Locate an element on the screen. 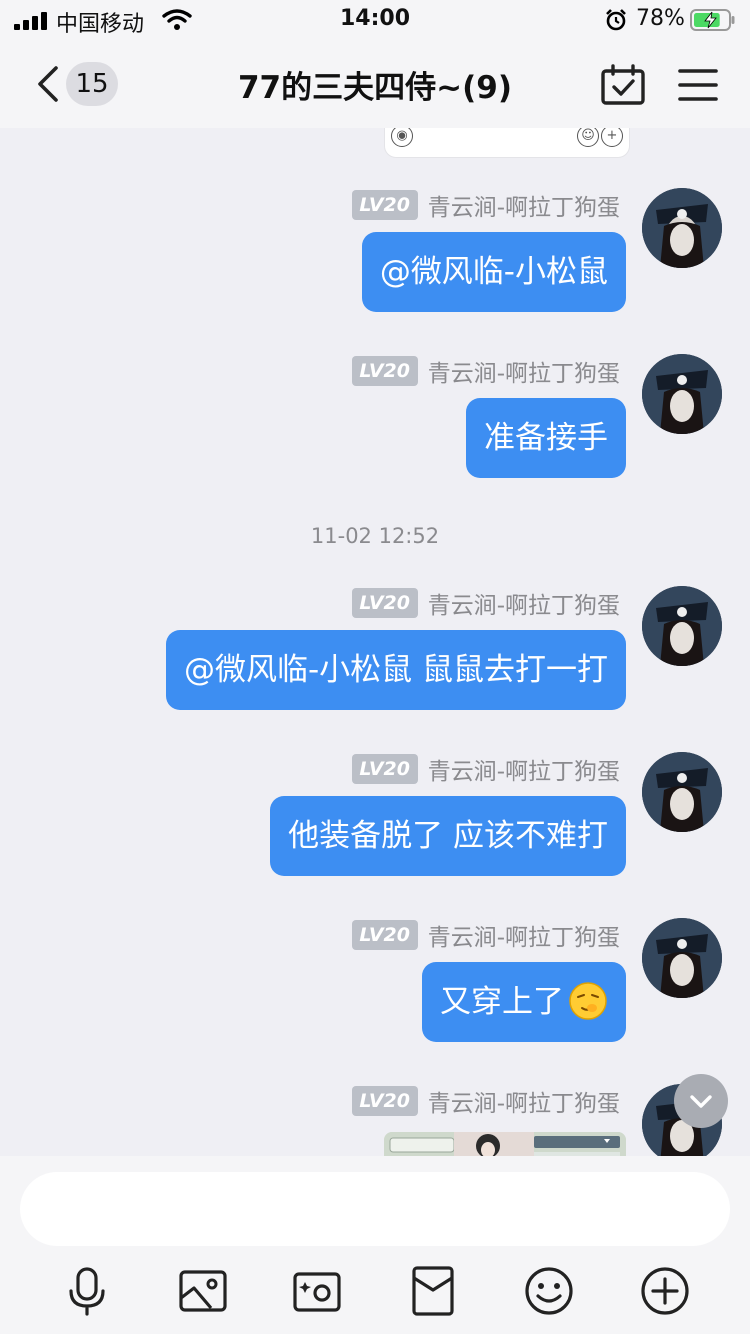 This screenshot has height=1334, width=750. battery-charging-icon is located at coordinates (712, 20).